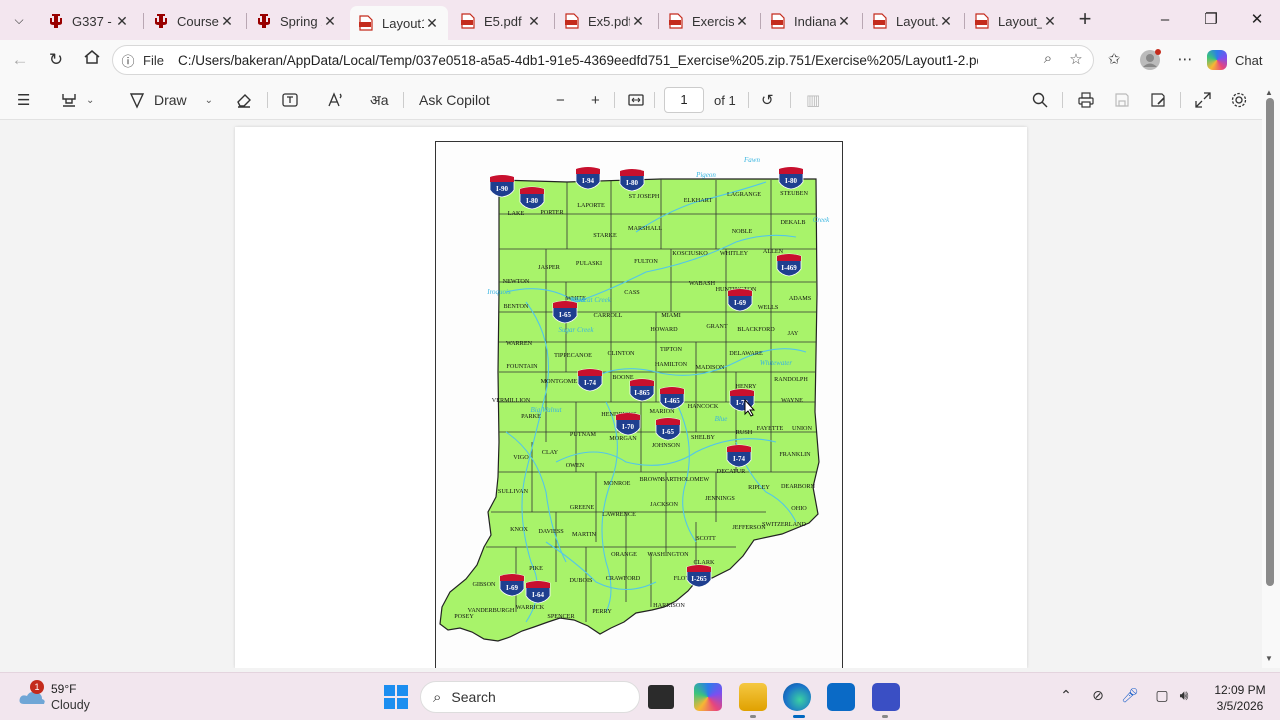  Describe the element at coordinates (1158, 100) in the screenshot. I see `save-as-button` at that location.